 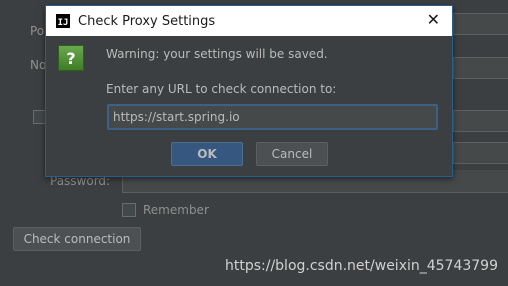 What do you see at coordinates (207, 154) in the screenshot?
I see `ok-button: OK` at bounding box center [207, 154].